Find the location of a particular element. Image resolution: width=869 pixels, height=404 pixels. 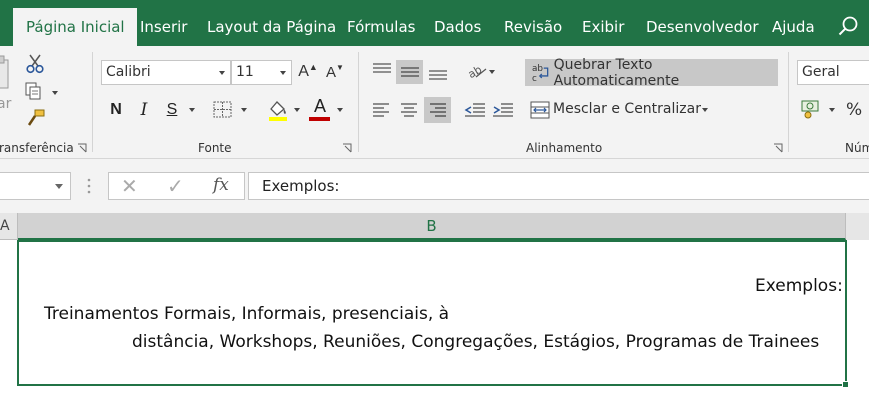

font-size-value: 11 is located at coordinates (245, 72).